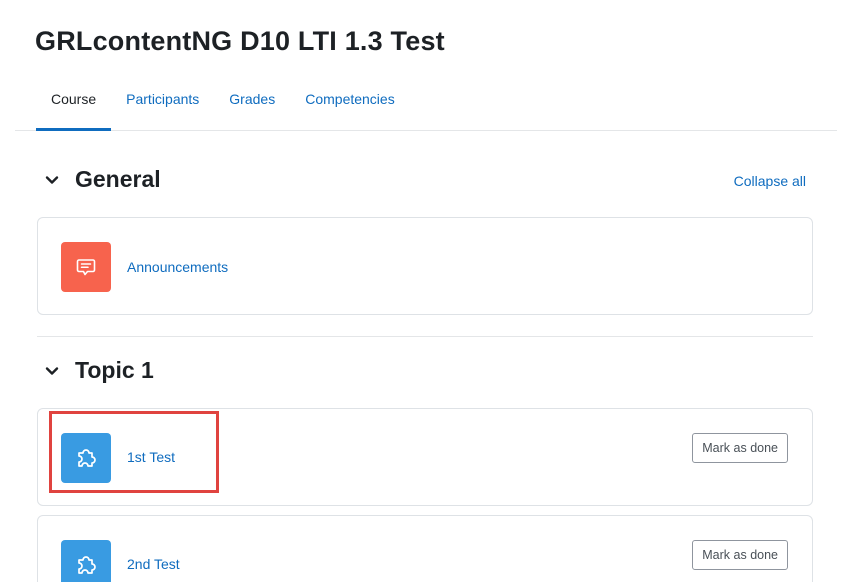 Image resolution: width=852 pixels, height=582 pixels. I want to click on tab-course: Course, so click(74, 106).